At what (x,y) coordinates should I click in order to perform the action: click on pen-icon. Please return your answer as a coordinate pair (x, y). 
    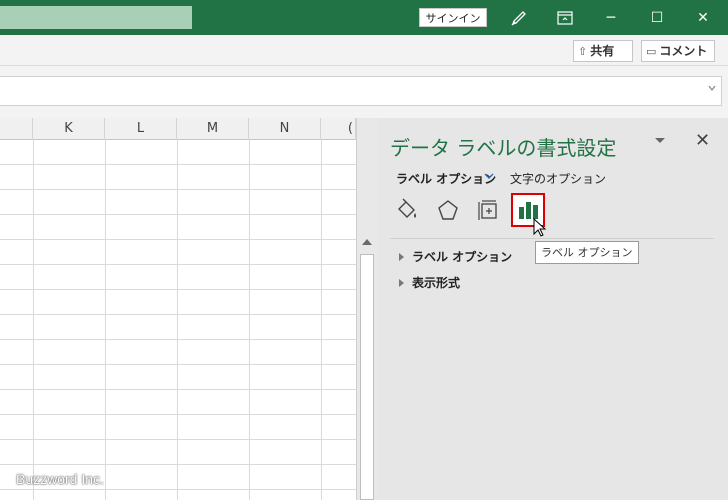
    Looking at the image, I should click on (519, 17).